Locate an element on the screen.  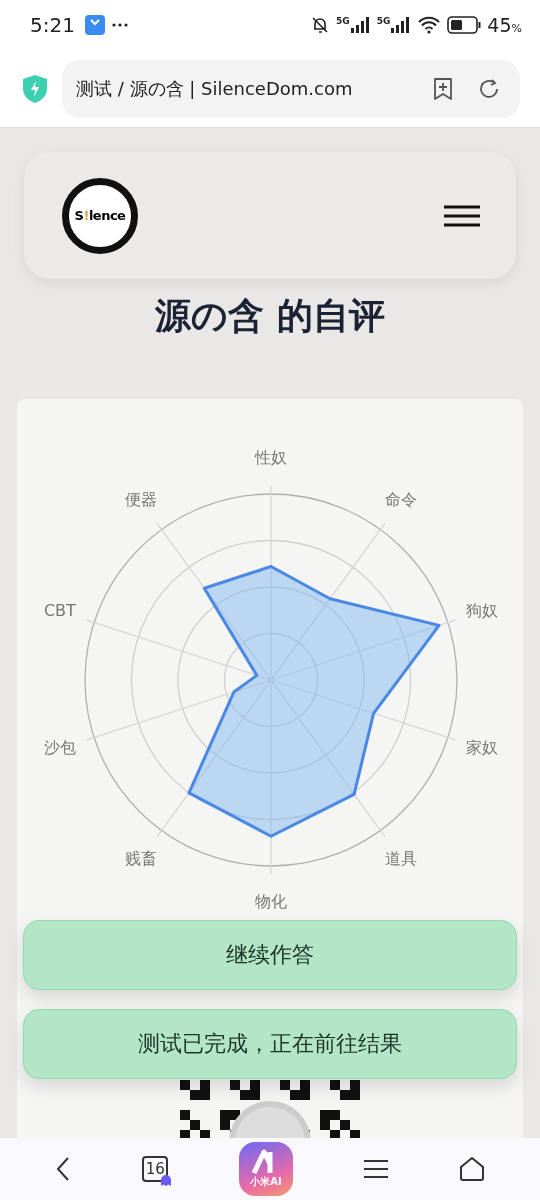
axis-label: 性奴 is located at coordinates (270, 457).